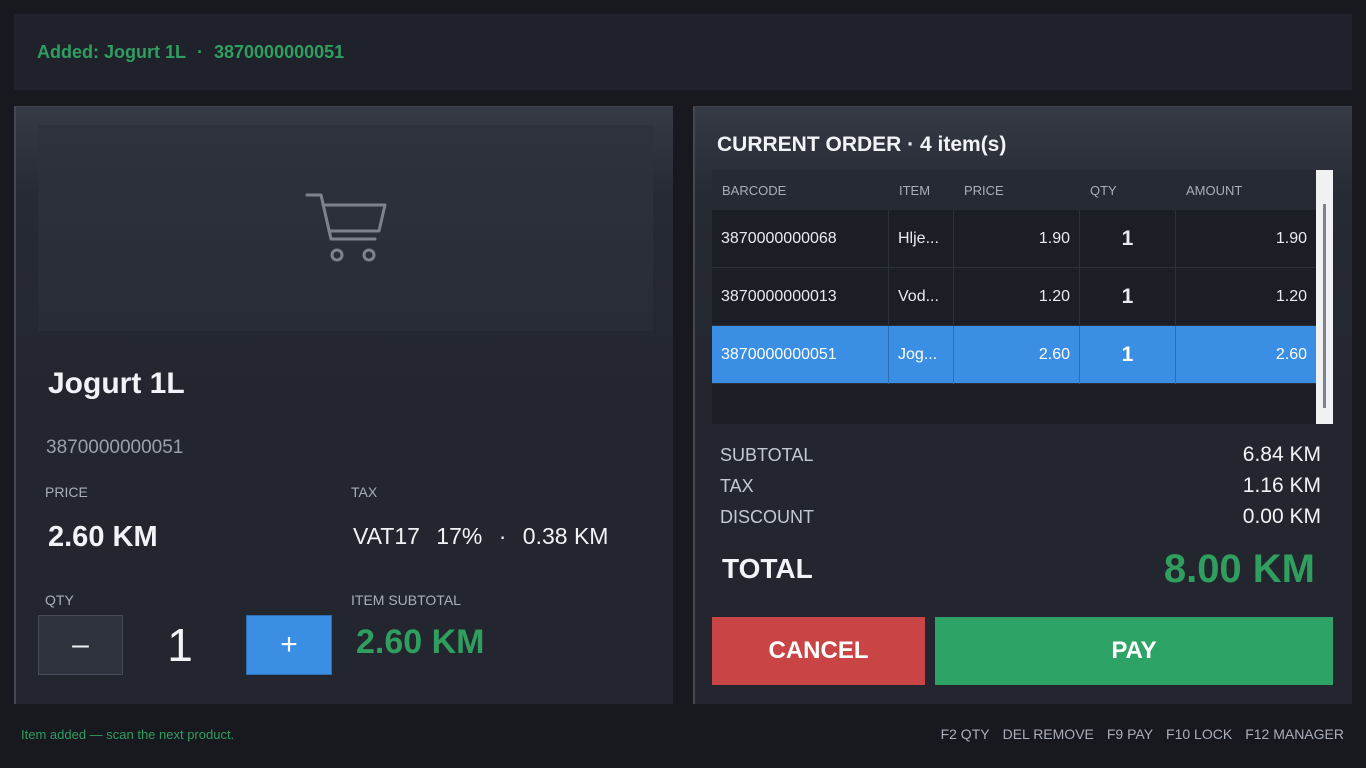 The height and width of the screenshot is (768, 1366). Describe the element at coordinates (965, 734) in the screenshot. I see `shortcut-qty: F2 QTY` at that location.